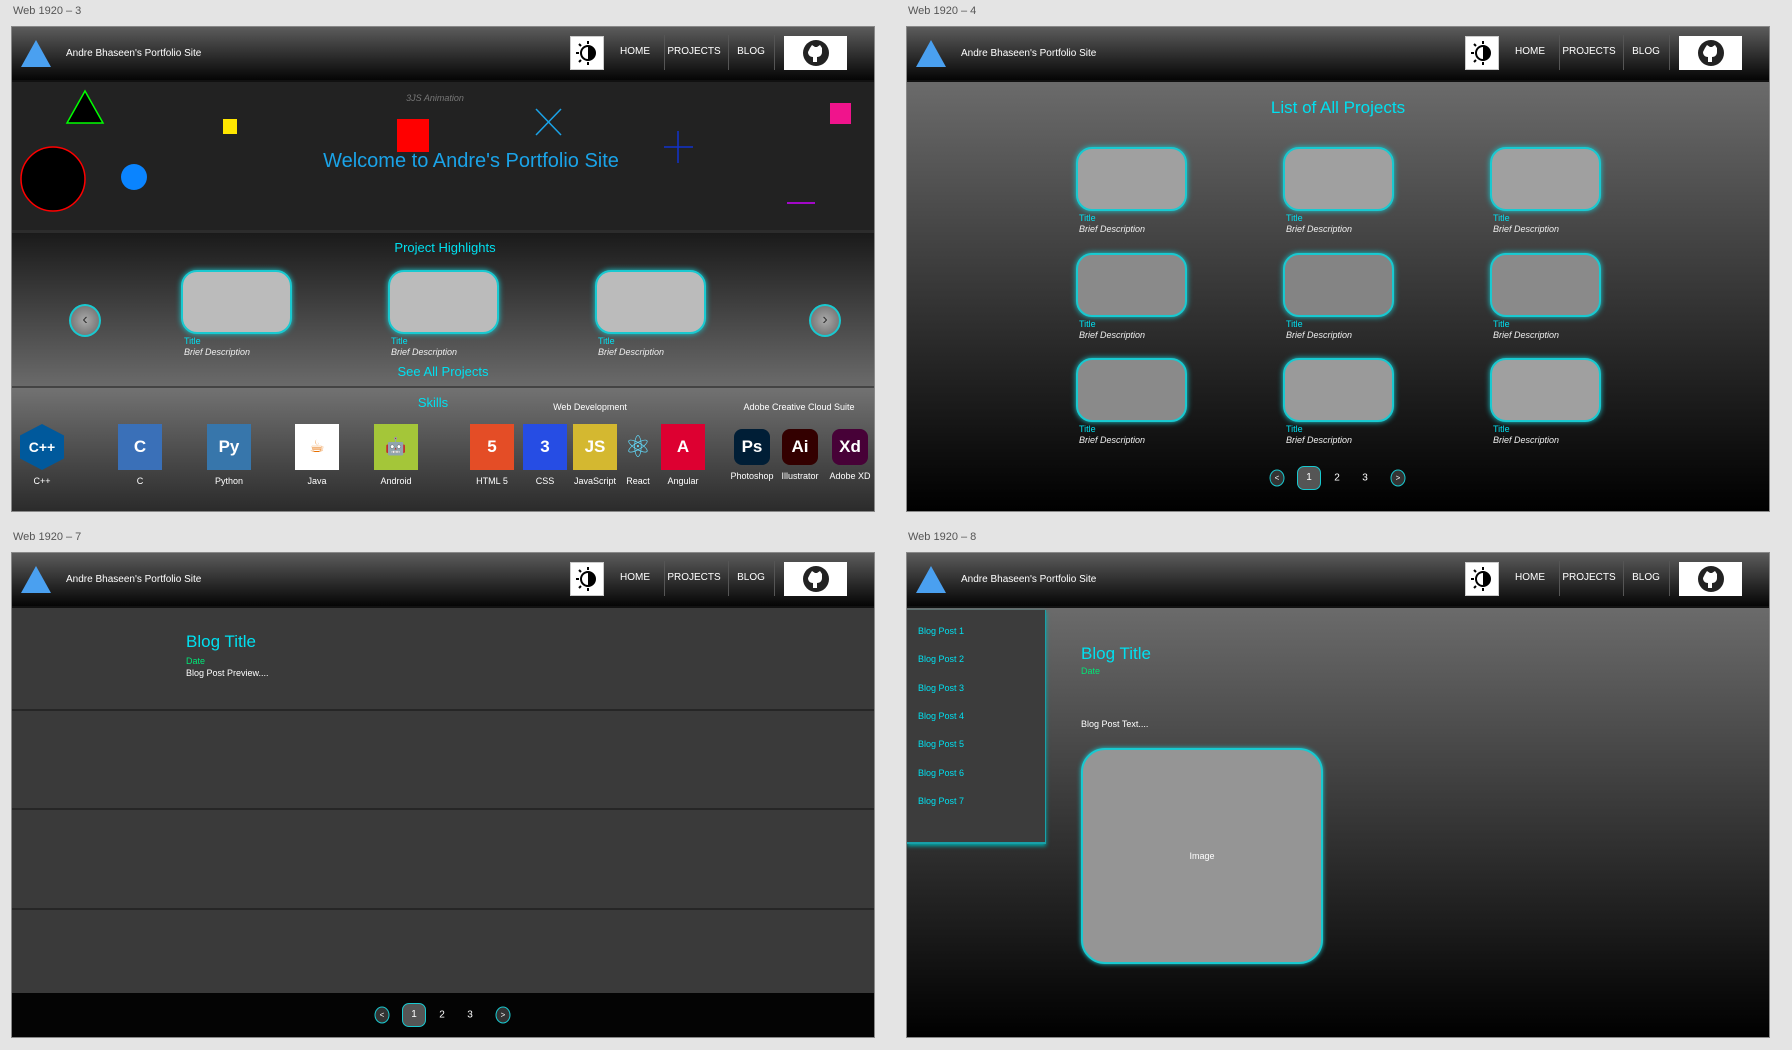 Image resolution: width=1792 pixels, height=1050 pixels. What do you see at coordinates (230, 126) in the screenshot?
I see `yellow-square-shape` at bounding box center [230, 126].